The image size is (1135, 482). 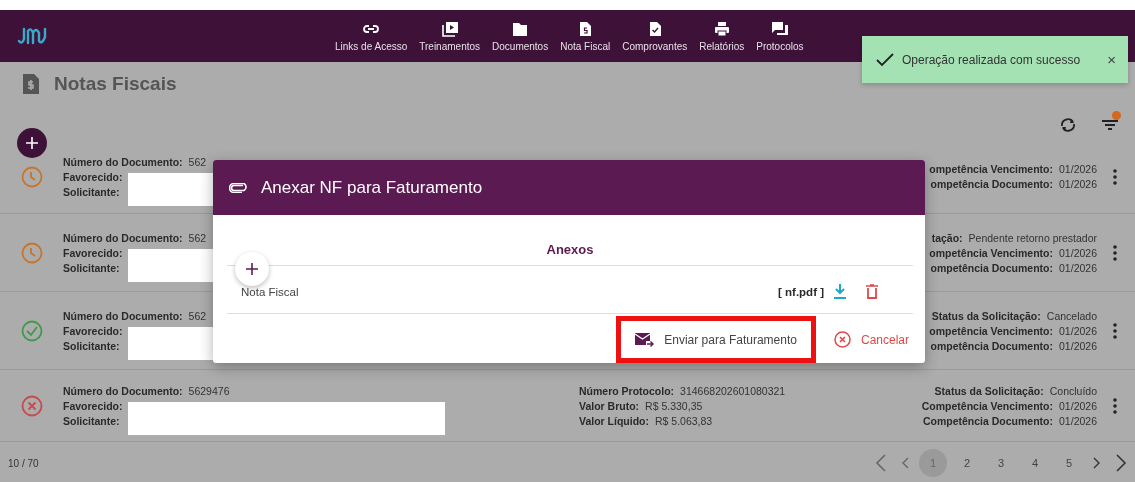 What do you see at coordinates (209, 390) in the screenshot?
I see `field-value: 5629476` at bounding box center [209, 390].